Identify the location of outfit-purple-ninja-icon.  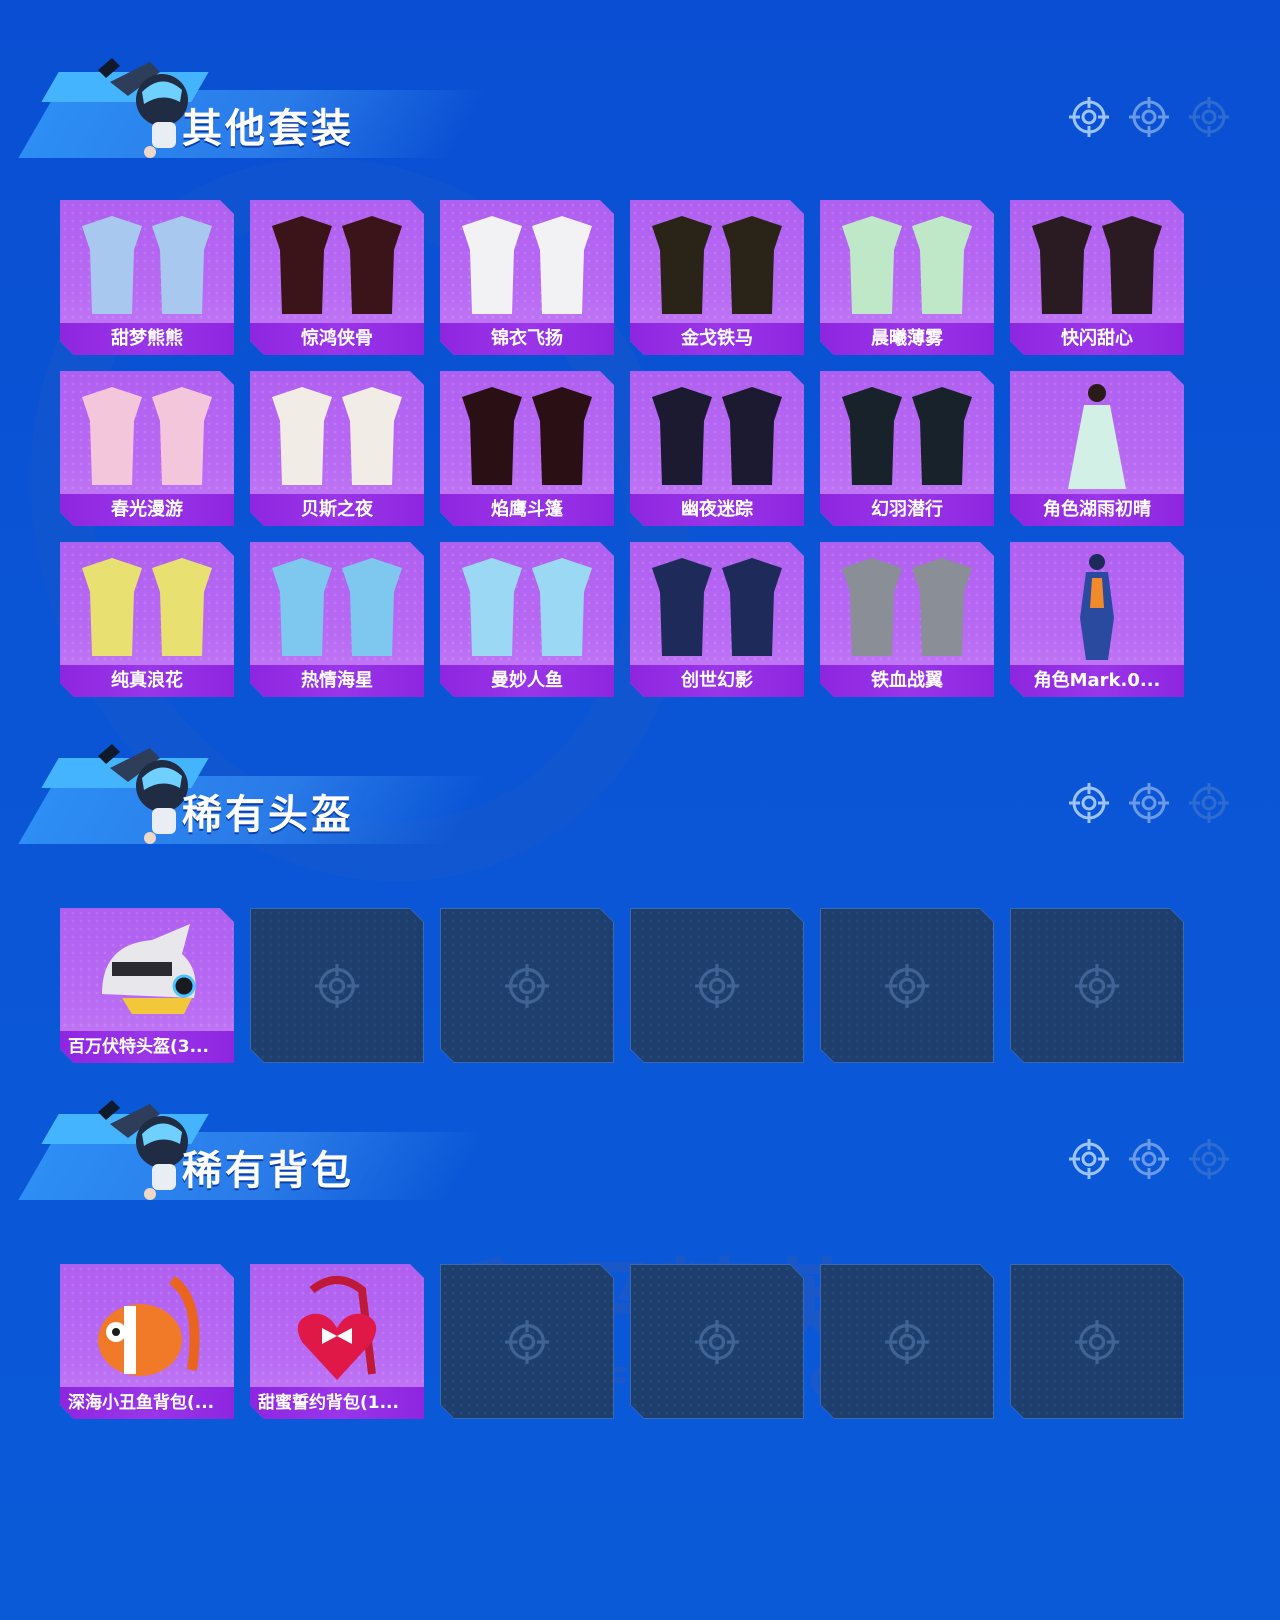
(717, 436).